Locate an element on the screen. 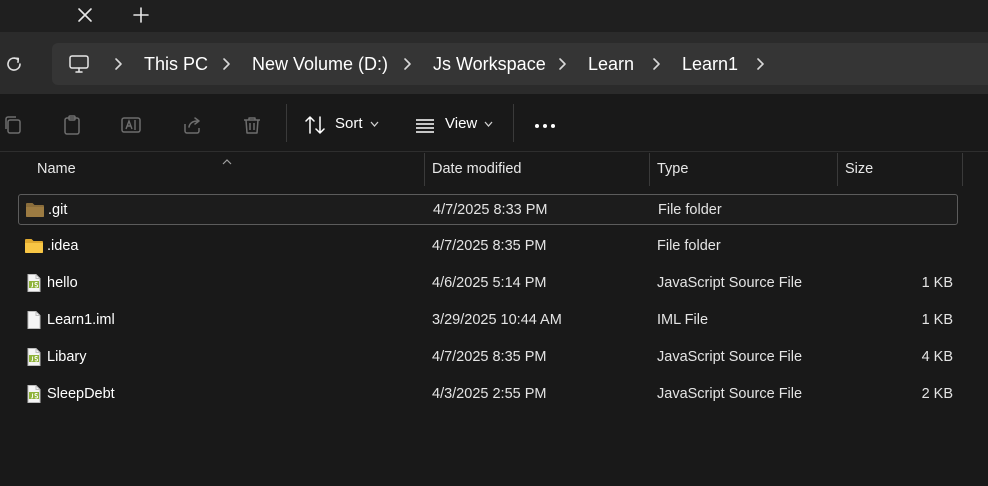 The width and height of the screenshot is (988, 486). file-row: .git 4/7/2025 8:33 PM File folder is located at coordinates (488, 209).